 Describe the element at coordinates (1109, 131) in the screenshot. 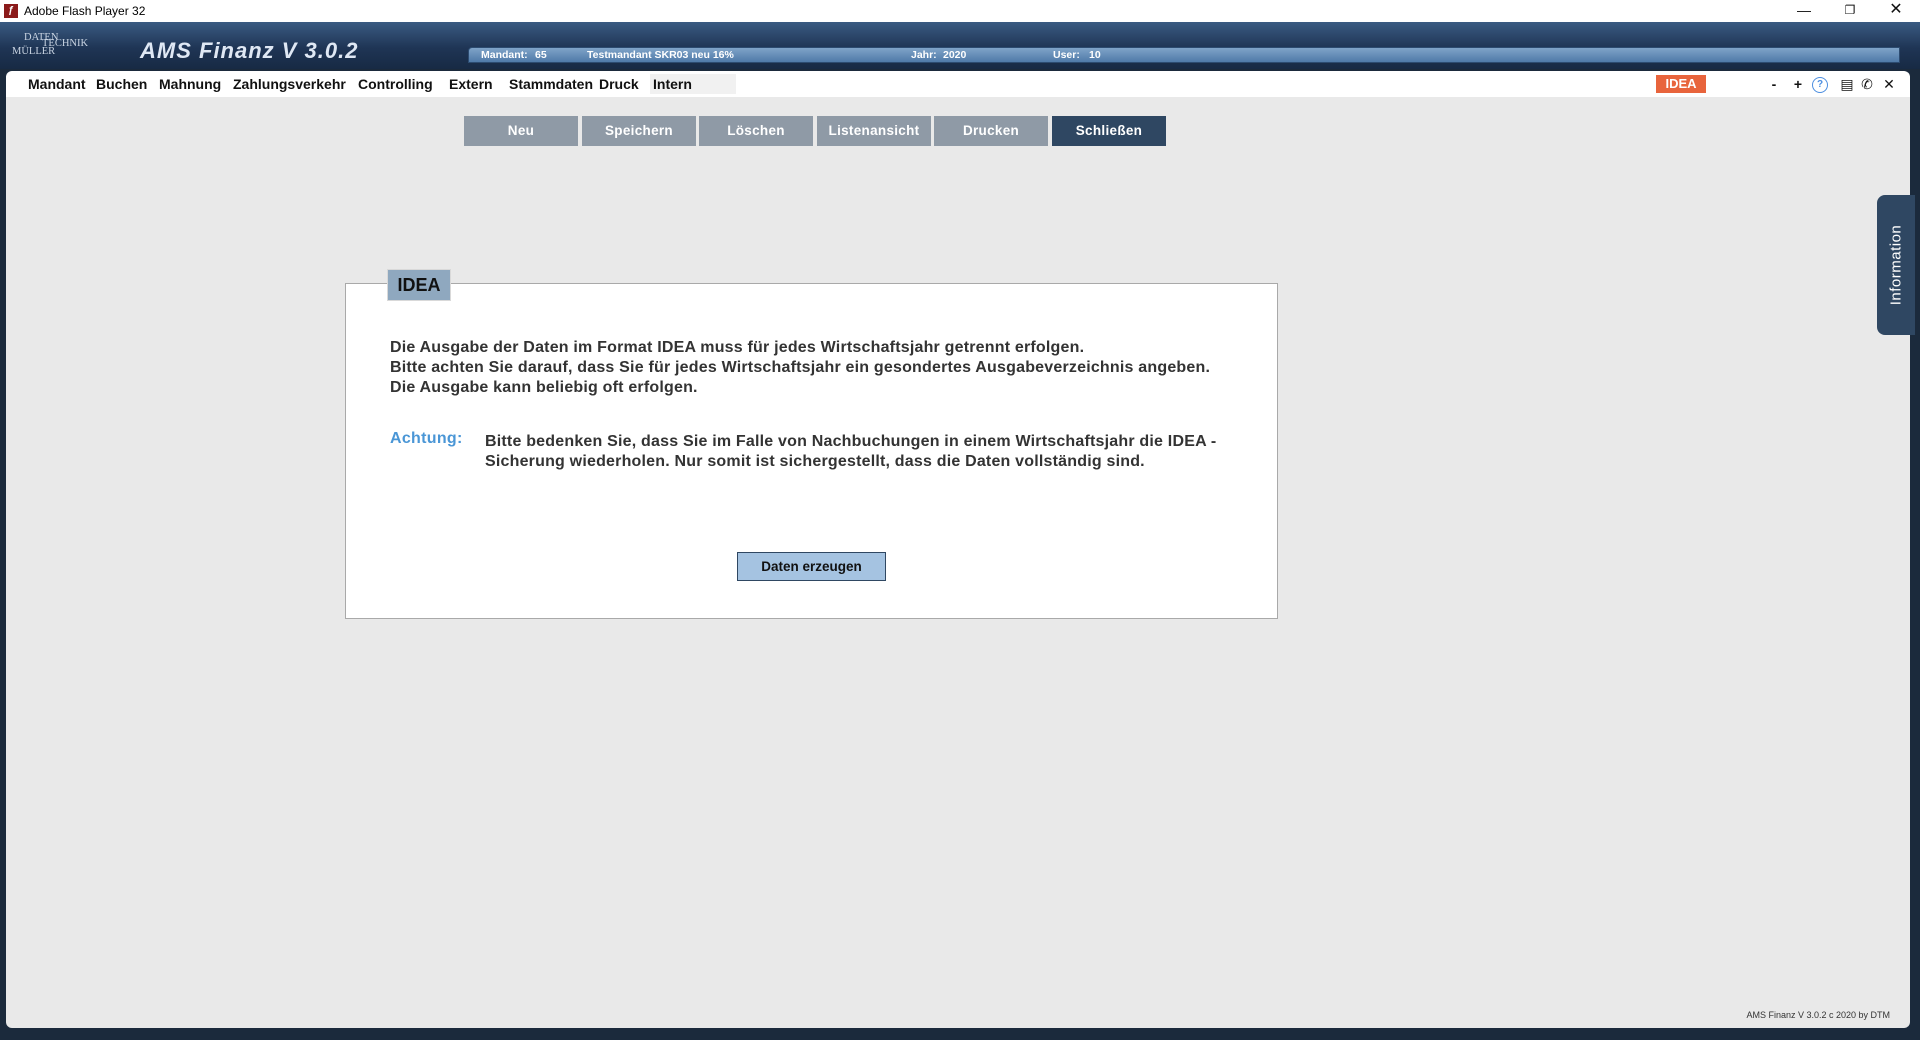

I see `schliessen-button: Schließen` at that location.